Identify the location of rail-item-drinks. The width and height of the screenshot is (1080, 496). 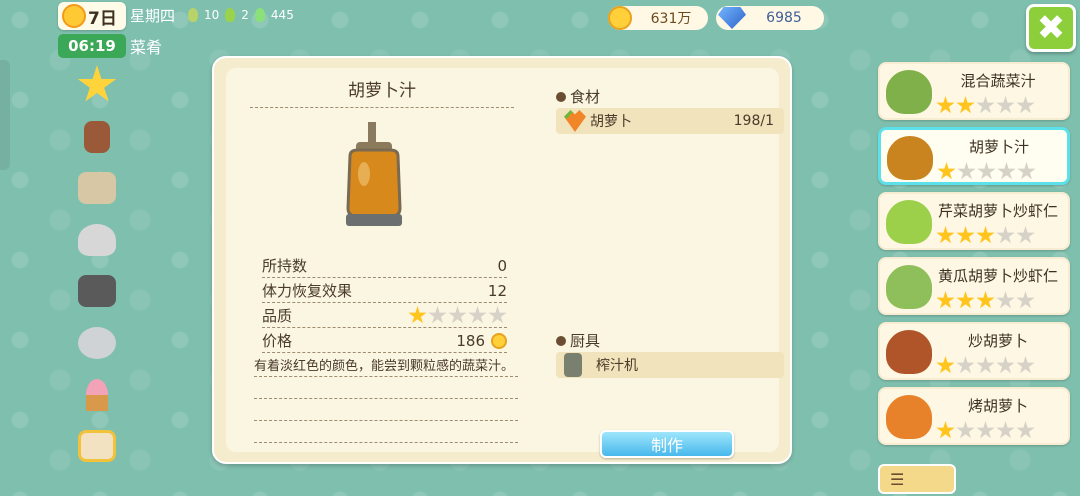
(97, 137).